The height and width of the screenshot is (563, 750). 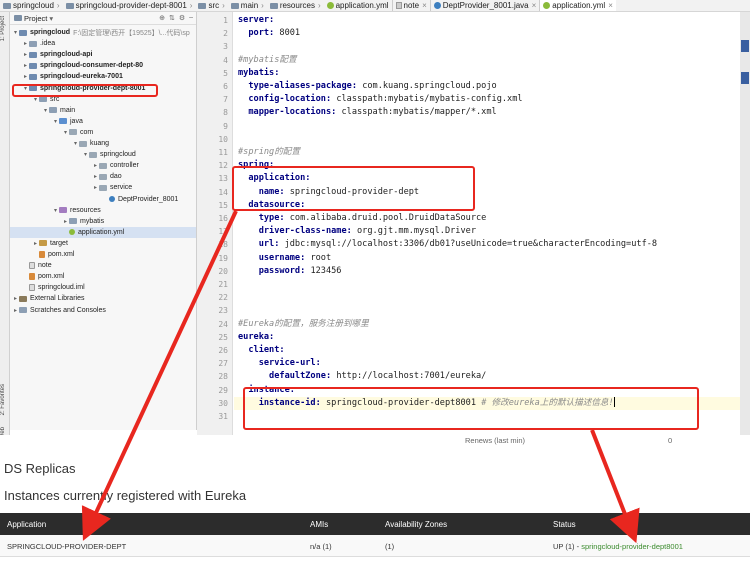 I want to click on breadcrumb-item: main ›, so click(x=247, y=5).